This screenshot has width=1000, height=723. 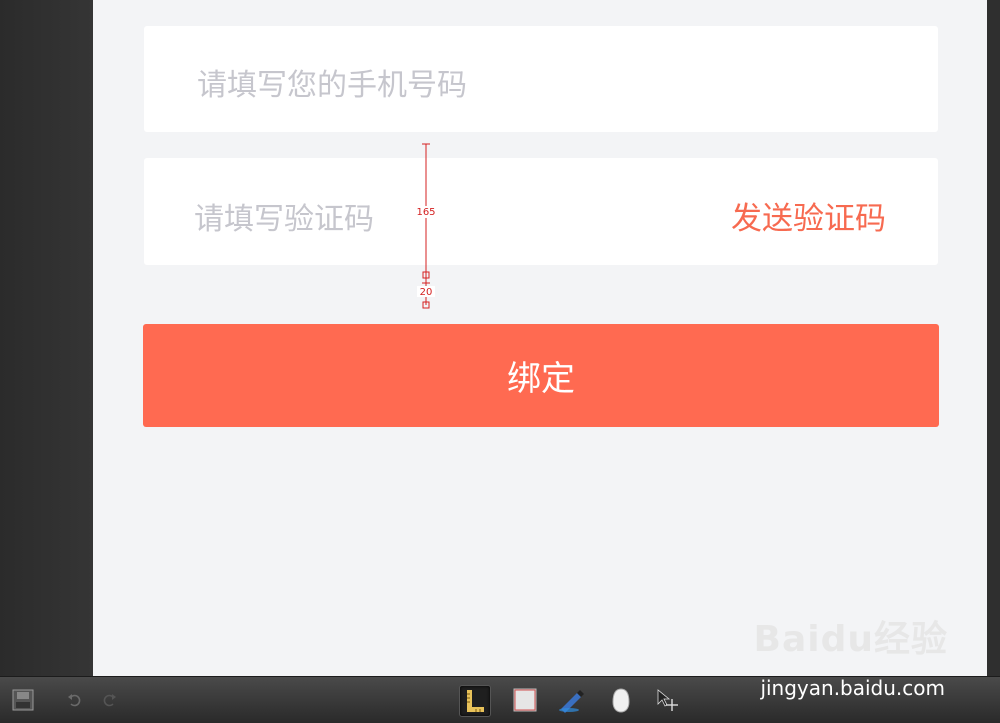 I want to click on watermark-url: jingyan.baidu.com, so click(x=852, y=688).